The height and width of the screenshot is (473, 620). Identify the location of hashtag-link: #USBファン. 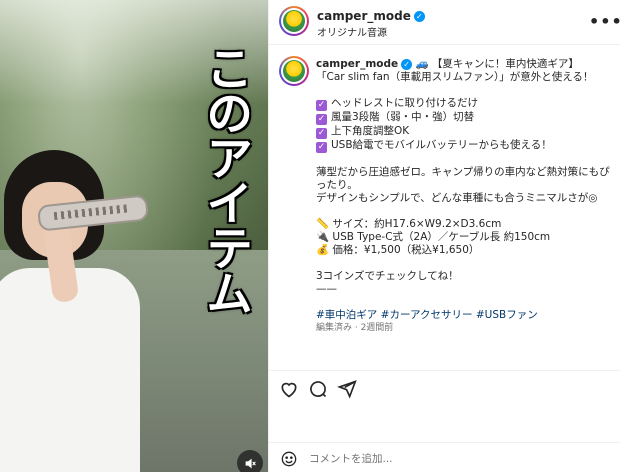
(507, 315).